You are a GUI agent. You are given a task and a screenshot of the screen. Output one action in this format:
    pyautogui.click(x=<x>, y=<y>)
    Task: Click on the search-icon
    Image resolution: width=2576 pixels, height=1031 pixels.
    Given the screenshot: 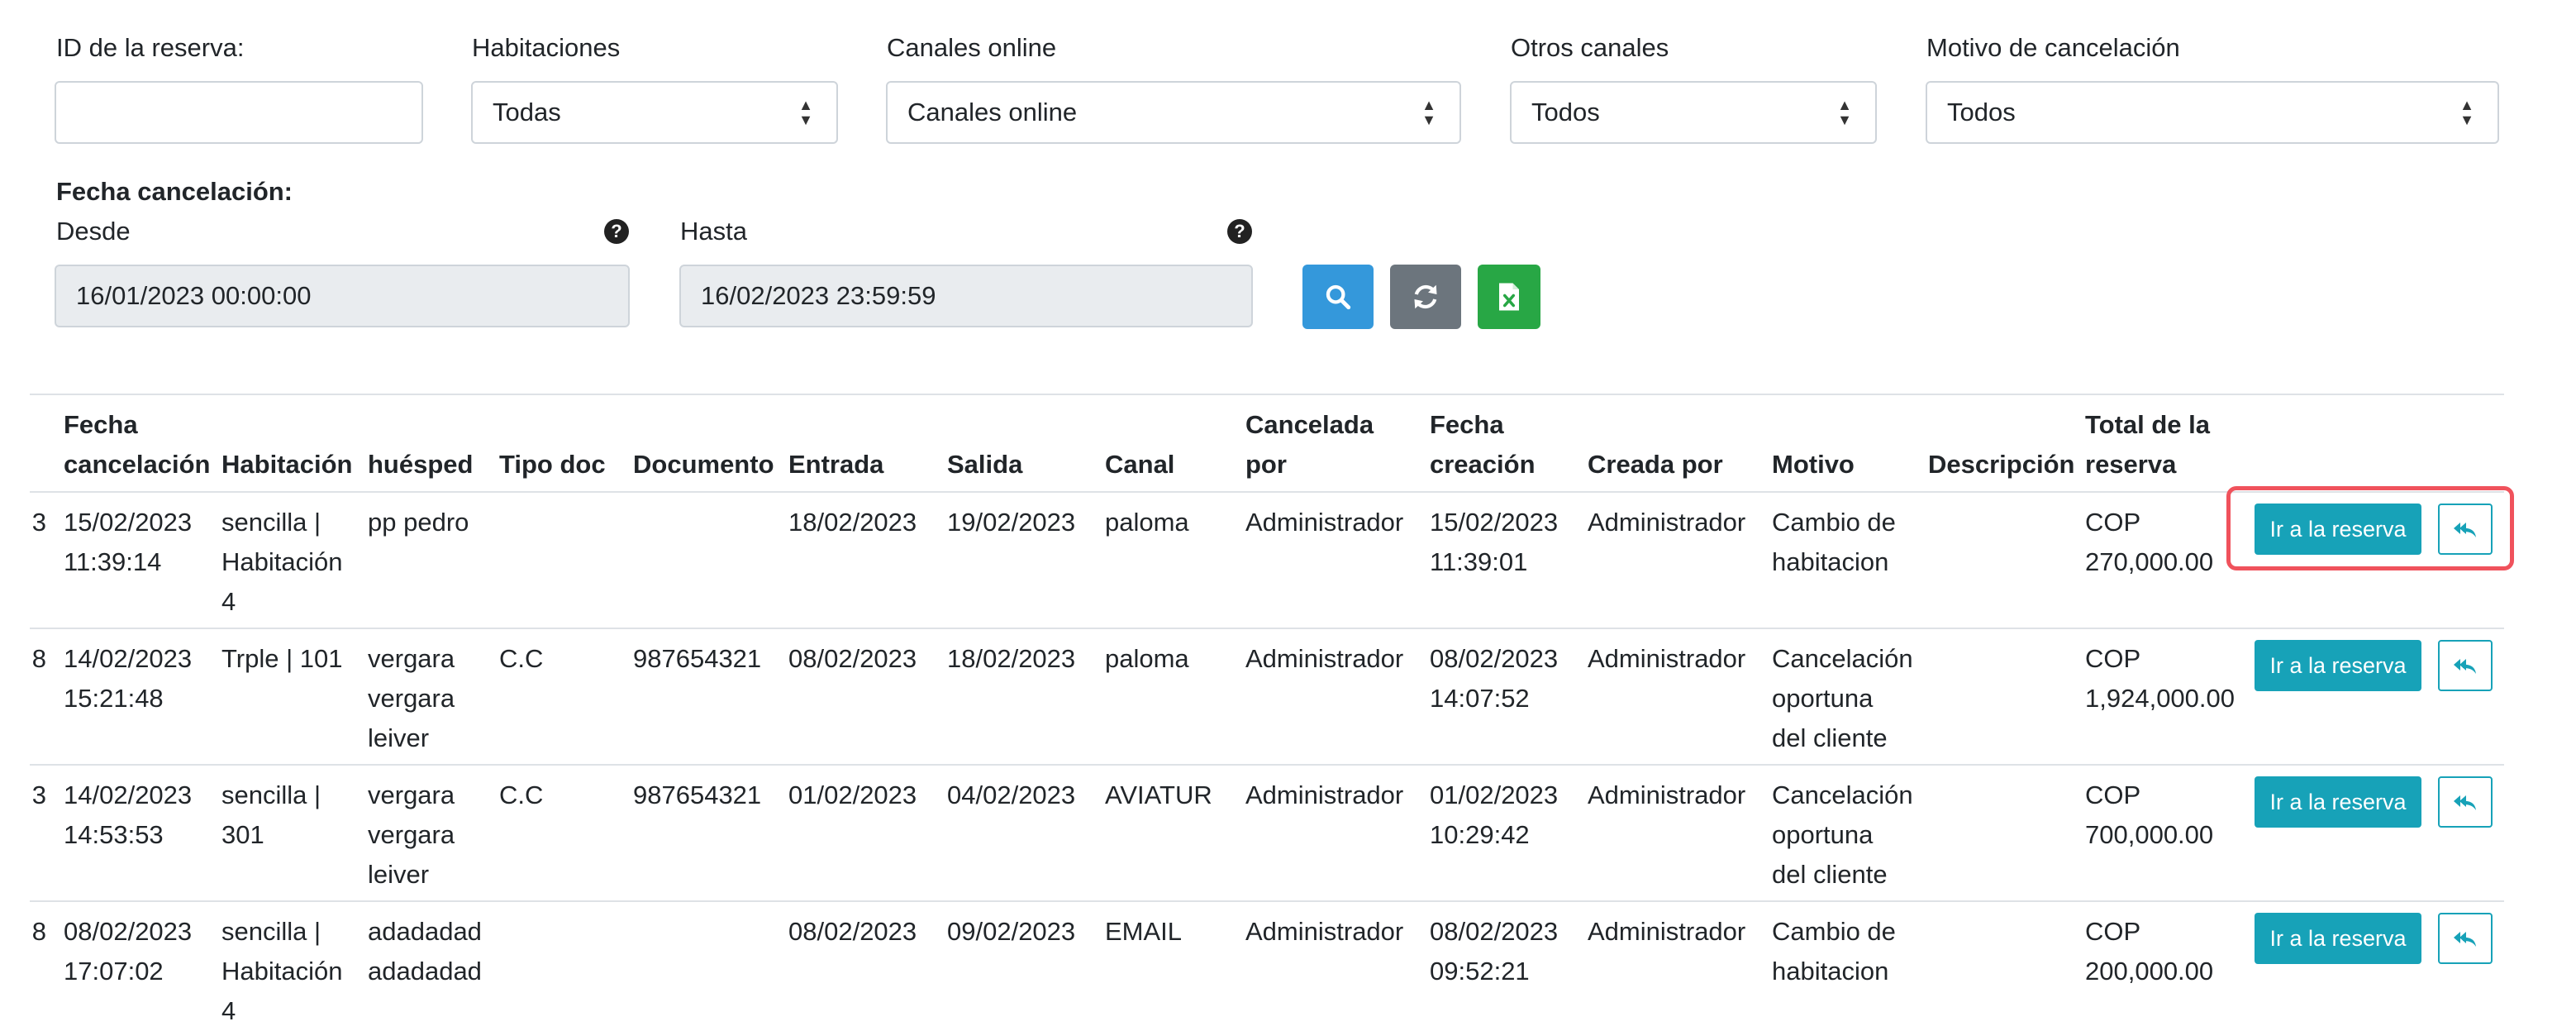 What is the action you would take?
    pyautogui.click(x=1339, y=297)
    